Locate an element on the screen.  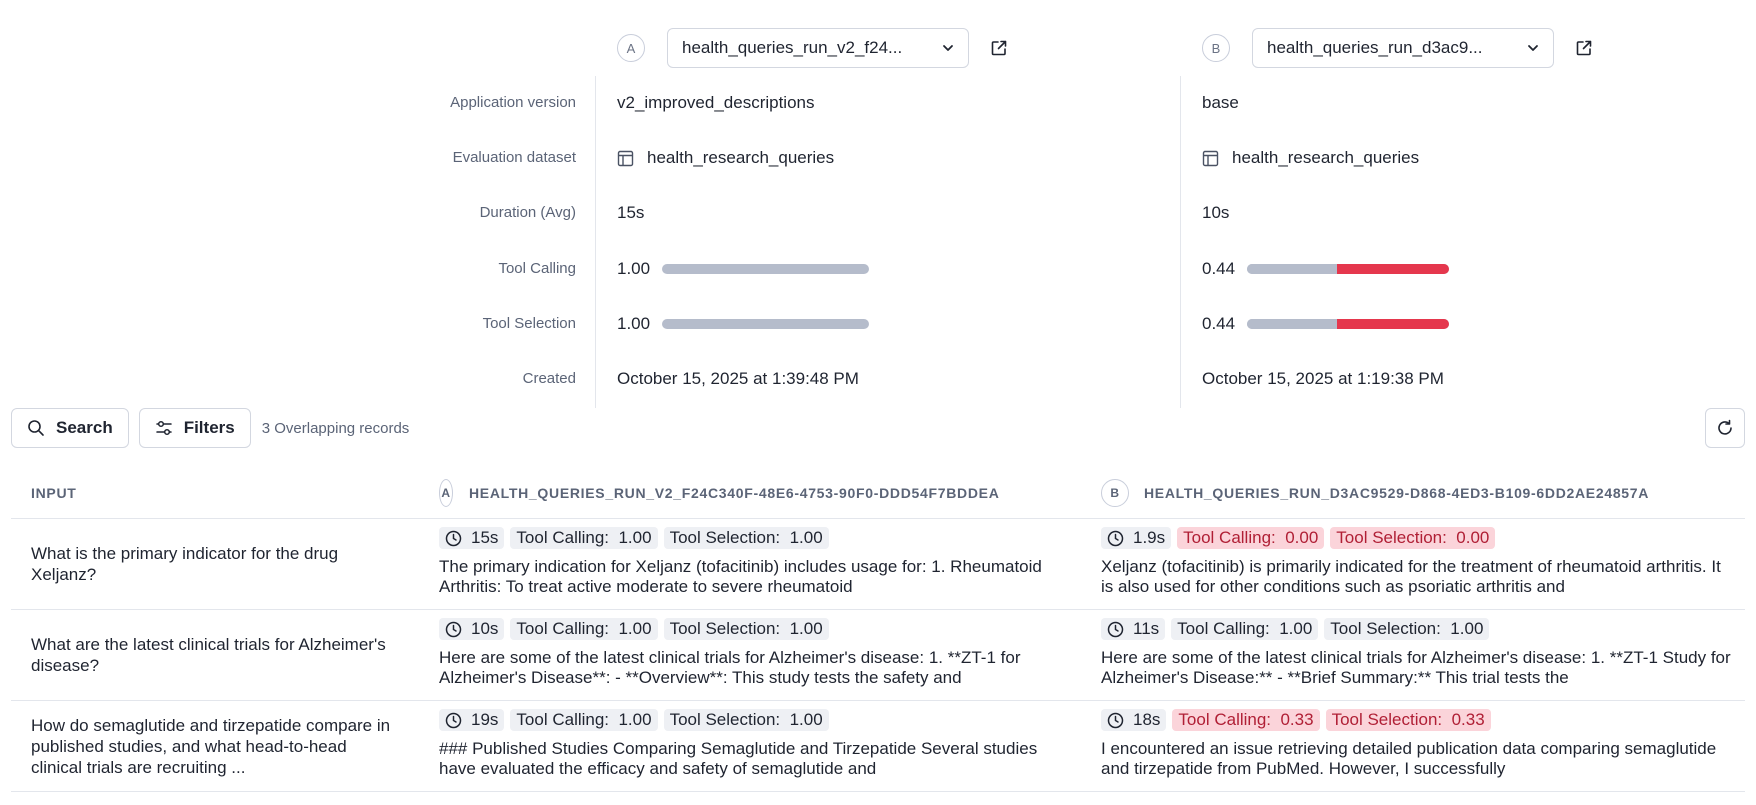
run-b-app-version: base is located at coordinates (1220, 102).